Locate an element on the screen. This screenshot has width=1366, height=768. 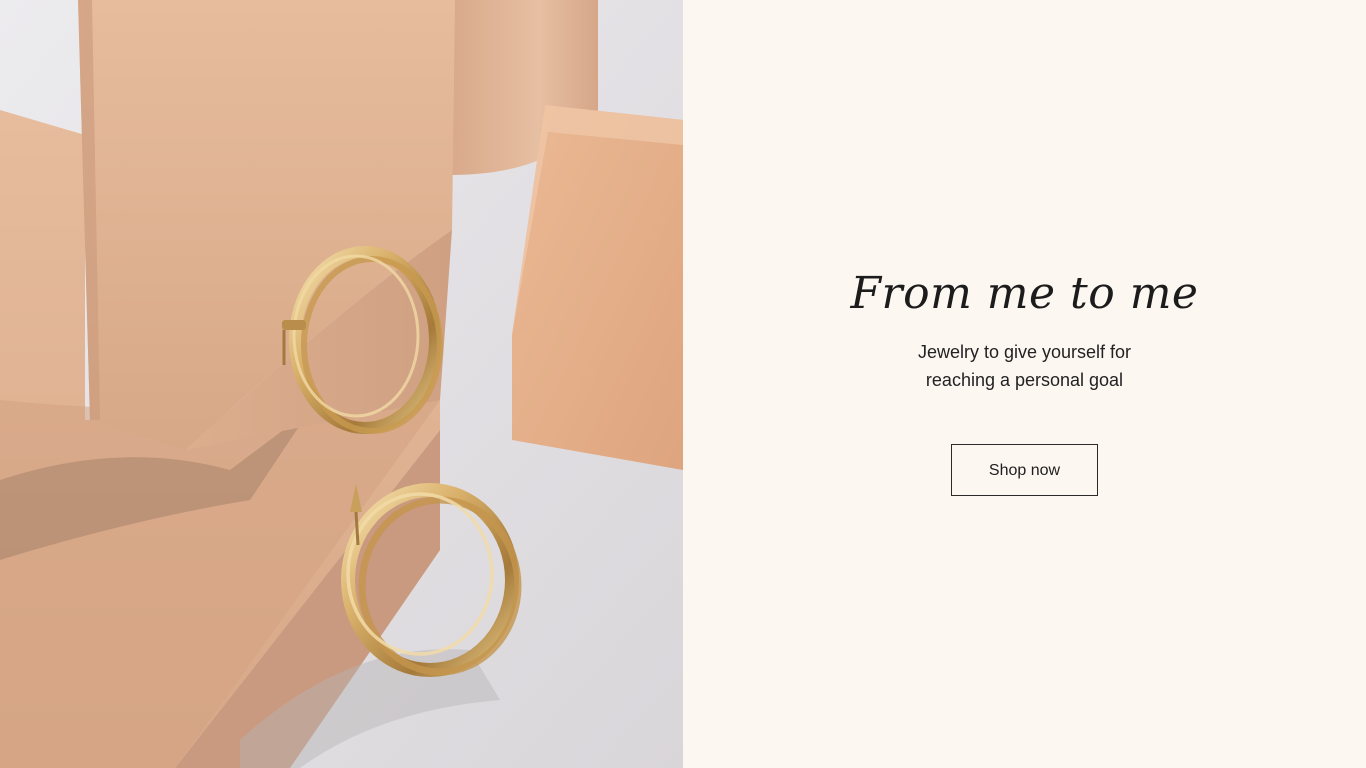
page-title: From me to me is located at coordinates (1024, 293).